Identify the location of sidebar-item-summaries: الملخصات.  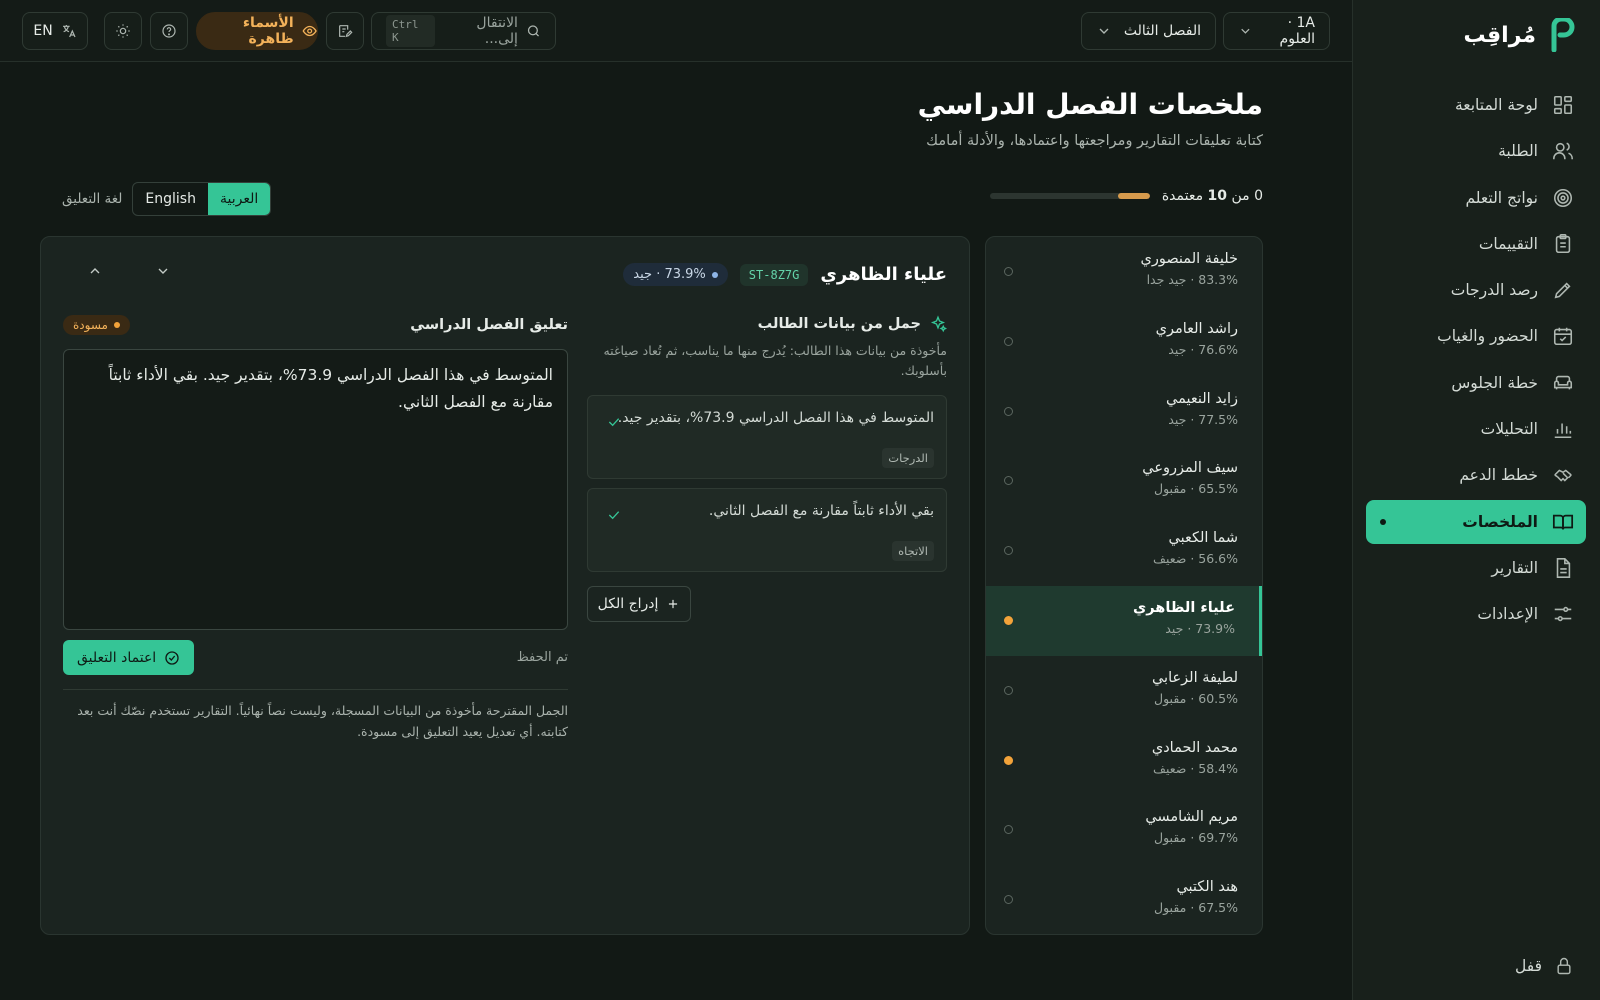
(1476, 521).